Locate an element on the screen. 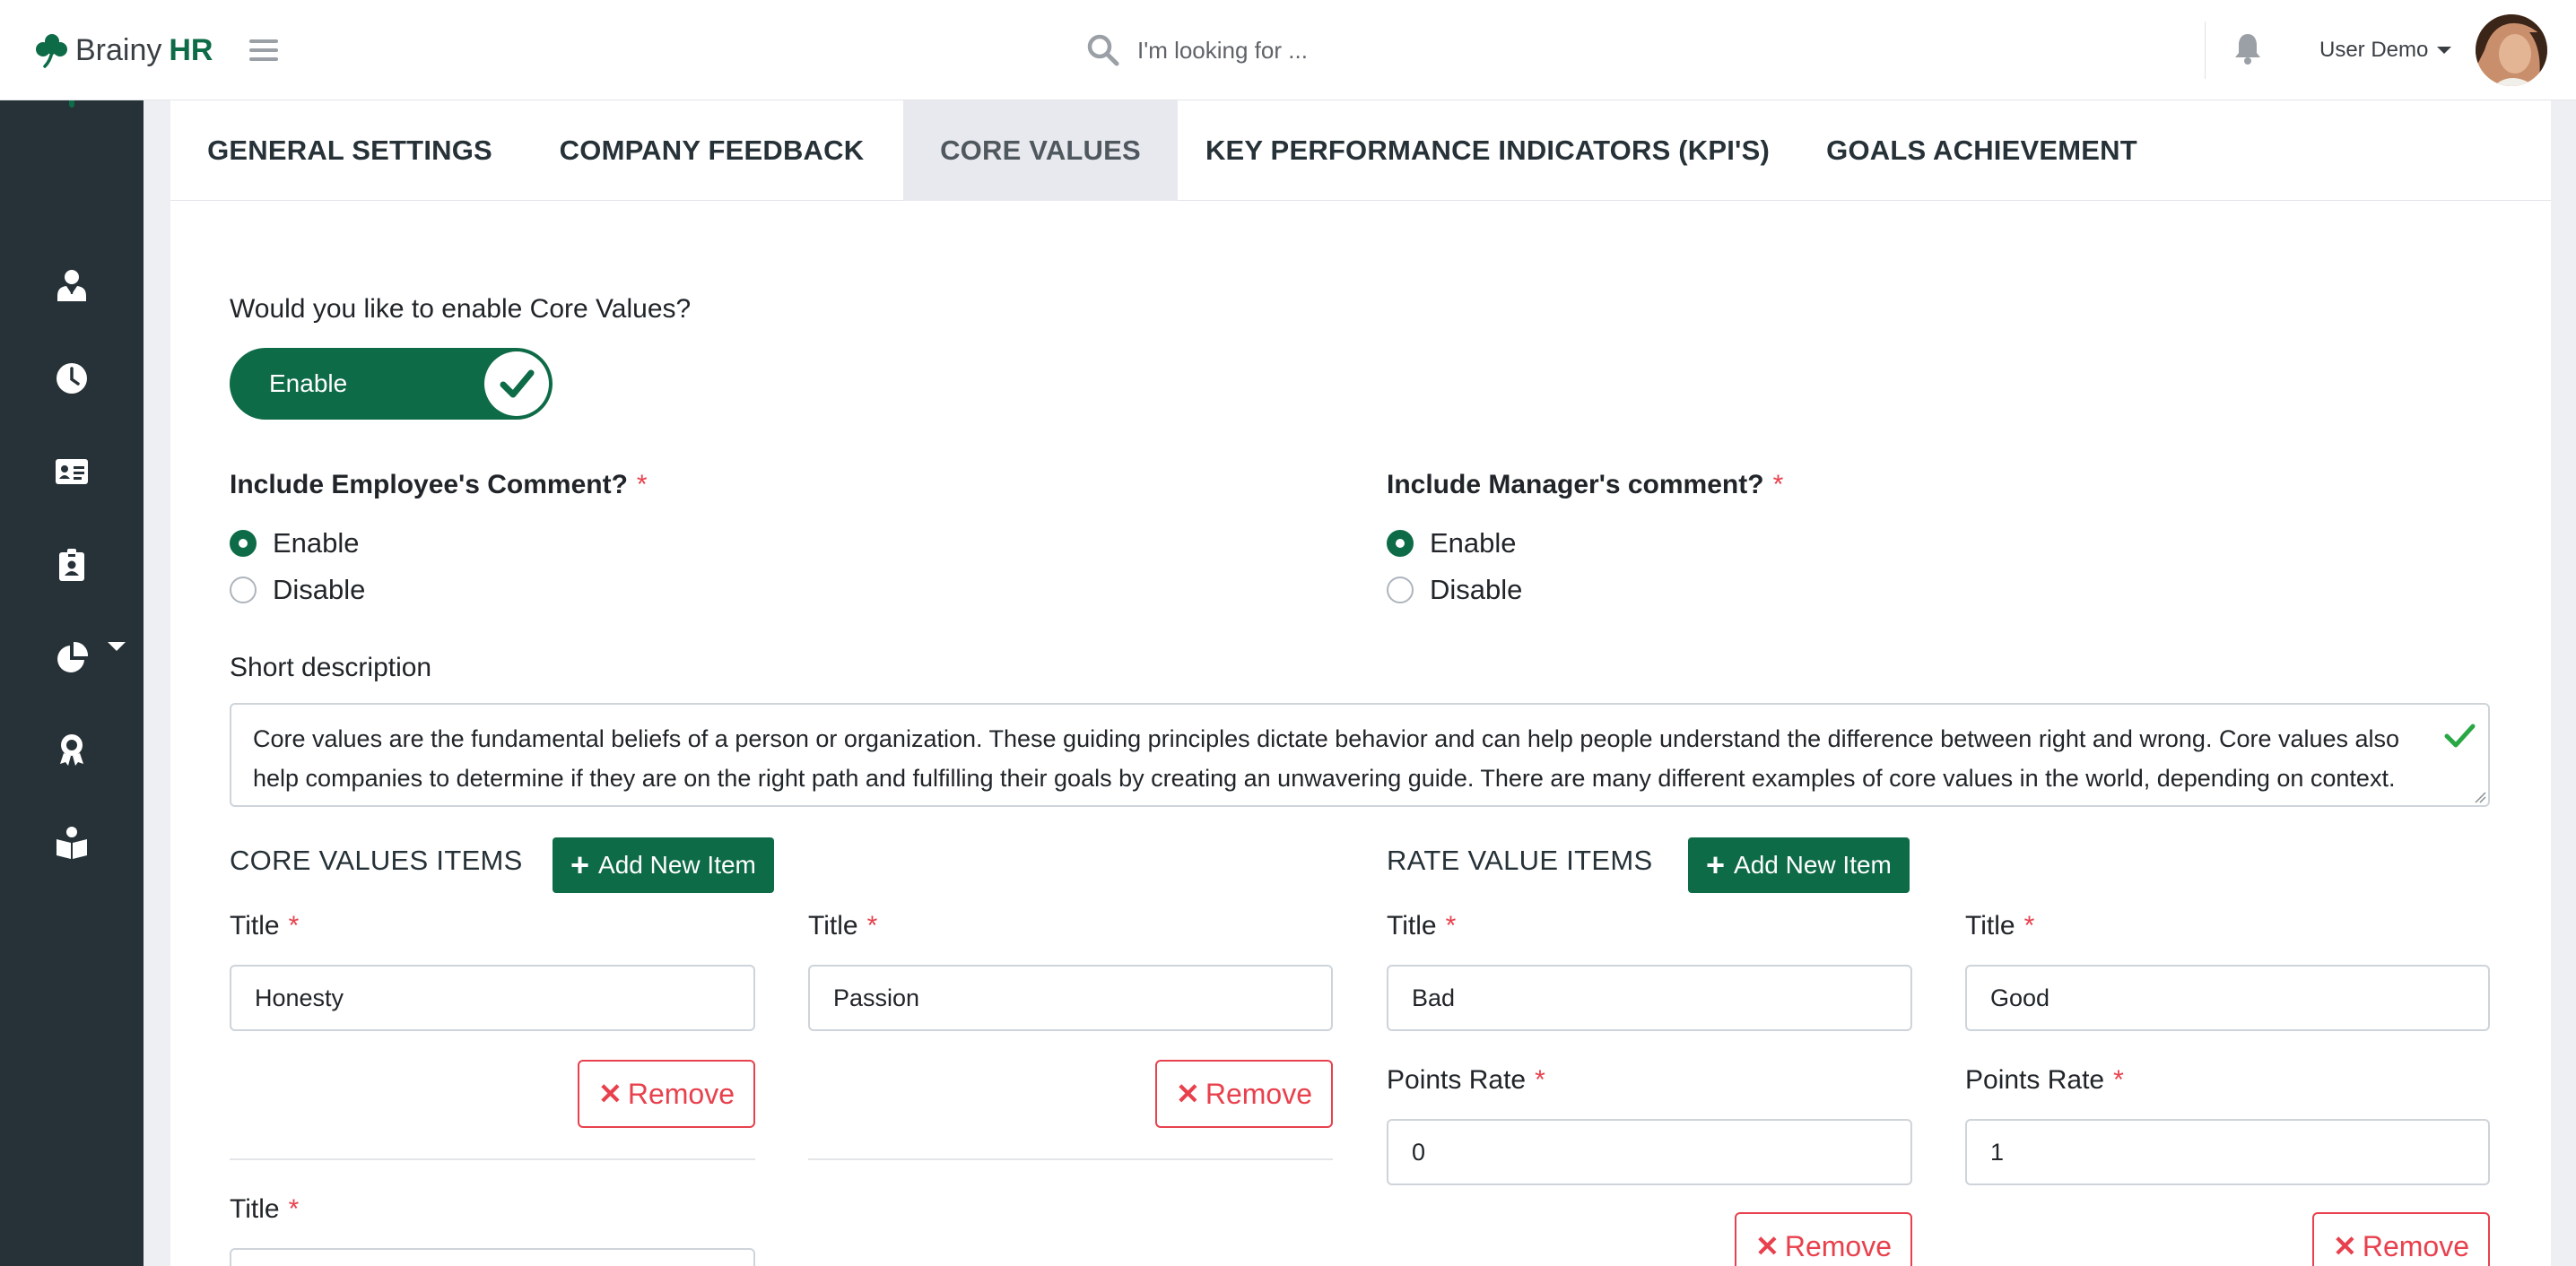 Image resolution: width=2576 pixels, height=1266 pixels. header-divider is located at coordinates (2205, 50).